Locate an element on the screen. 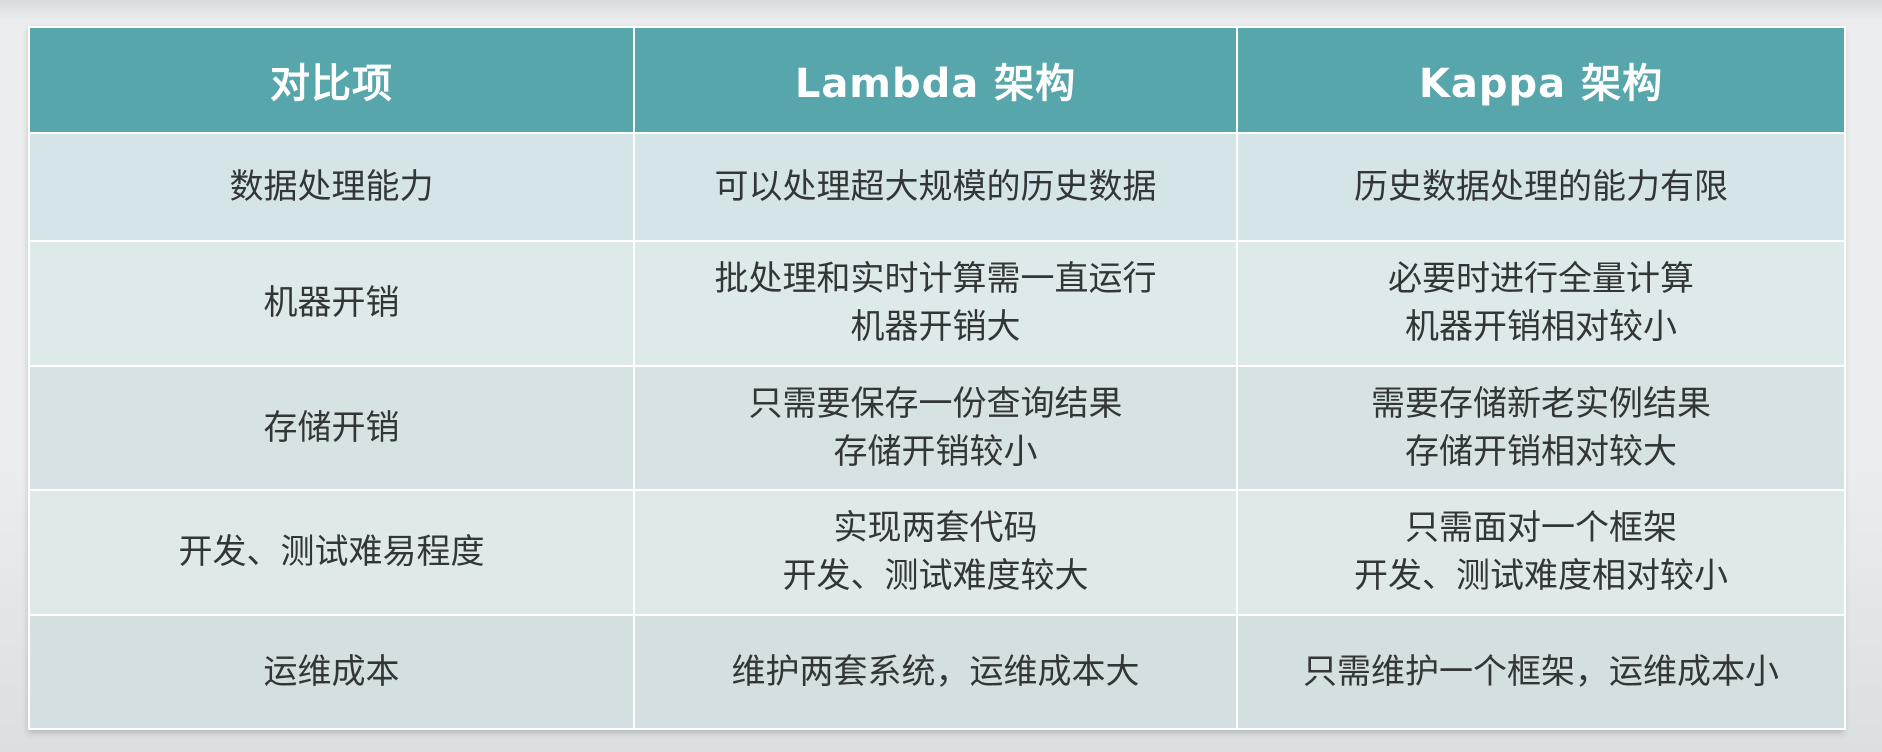 The height and width of the screenshot is (752, 1882). cell-lambda: 批处理和实时计算需一直运行 机器开销大 is located at coordinates (935, 303).